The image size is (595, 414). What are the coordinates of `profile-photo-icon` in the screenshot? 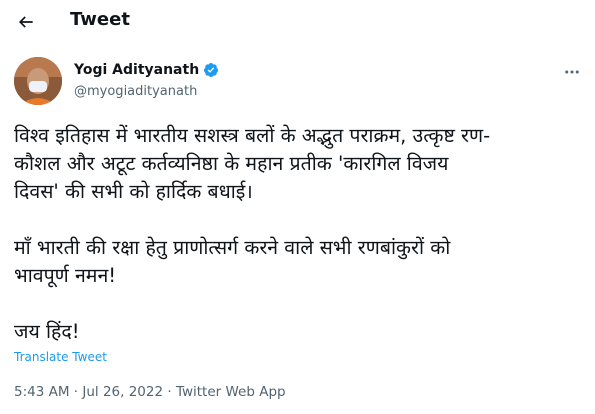 It's located at (38, 81).